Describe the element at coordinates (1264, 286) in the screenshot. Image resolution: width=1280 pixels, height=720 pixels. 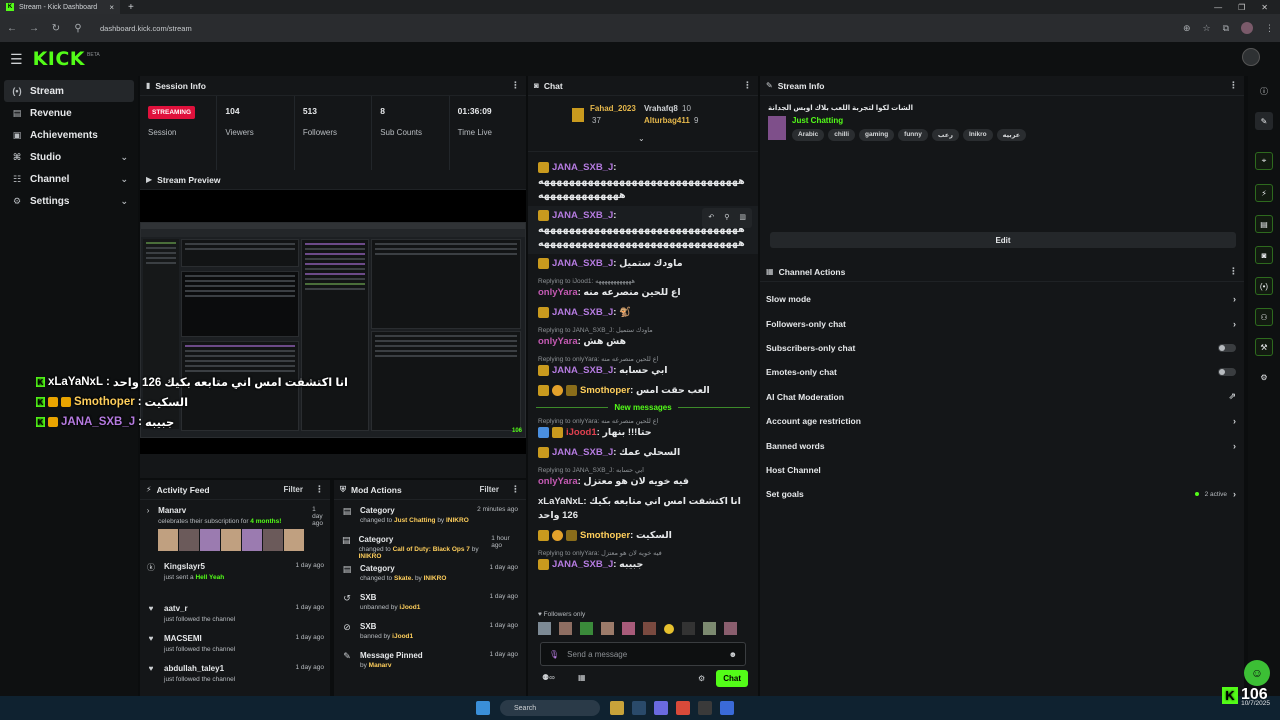
I see `broadcast-icon: (•)` at that location.